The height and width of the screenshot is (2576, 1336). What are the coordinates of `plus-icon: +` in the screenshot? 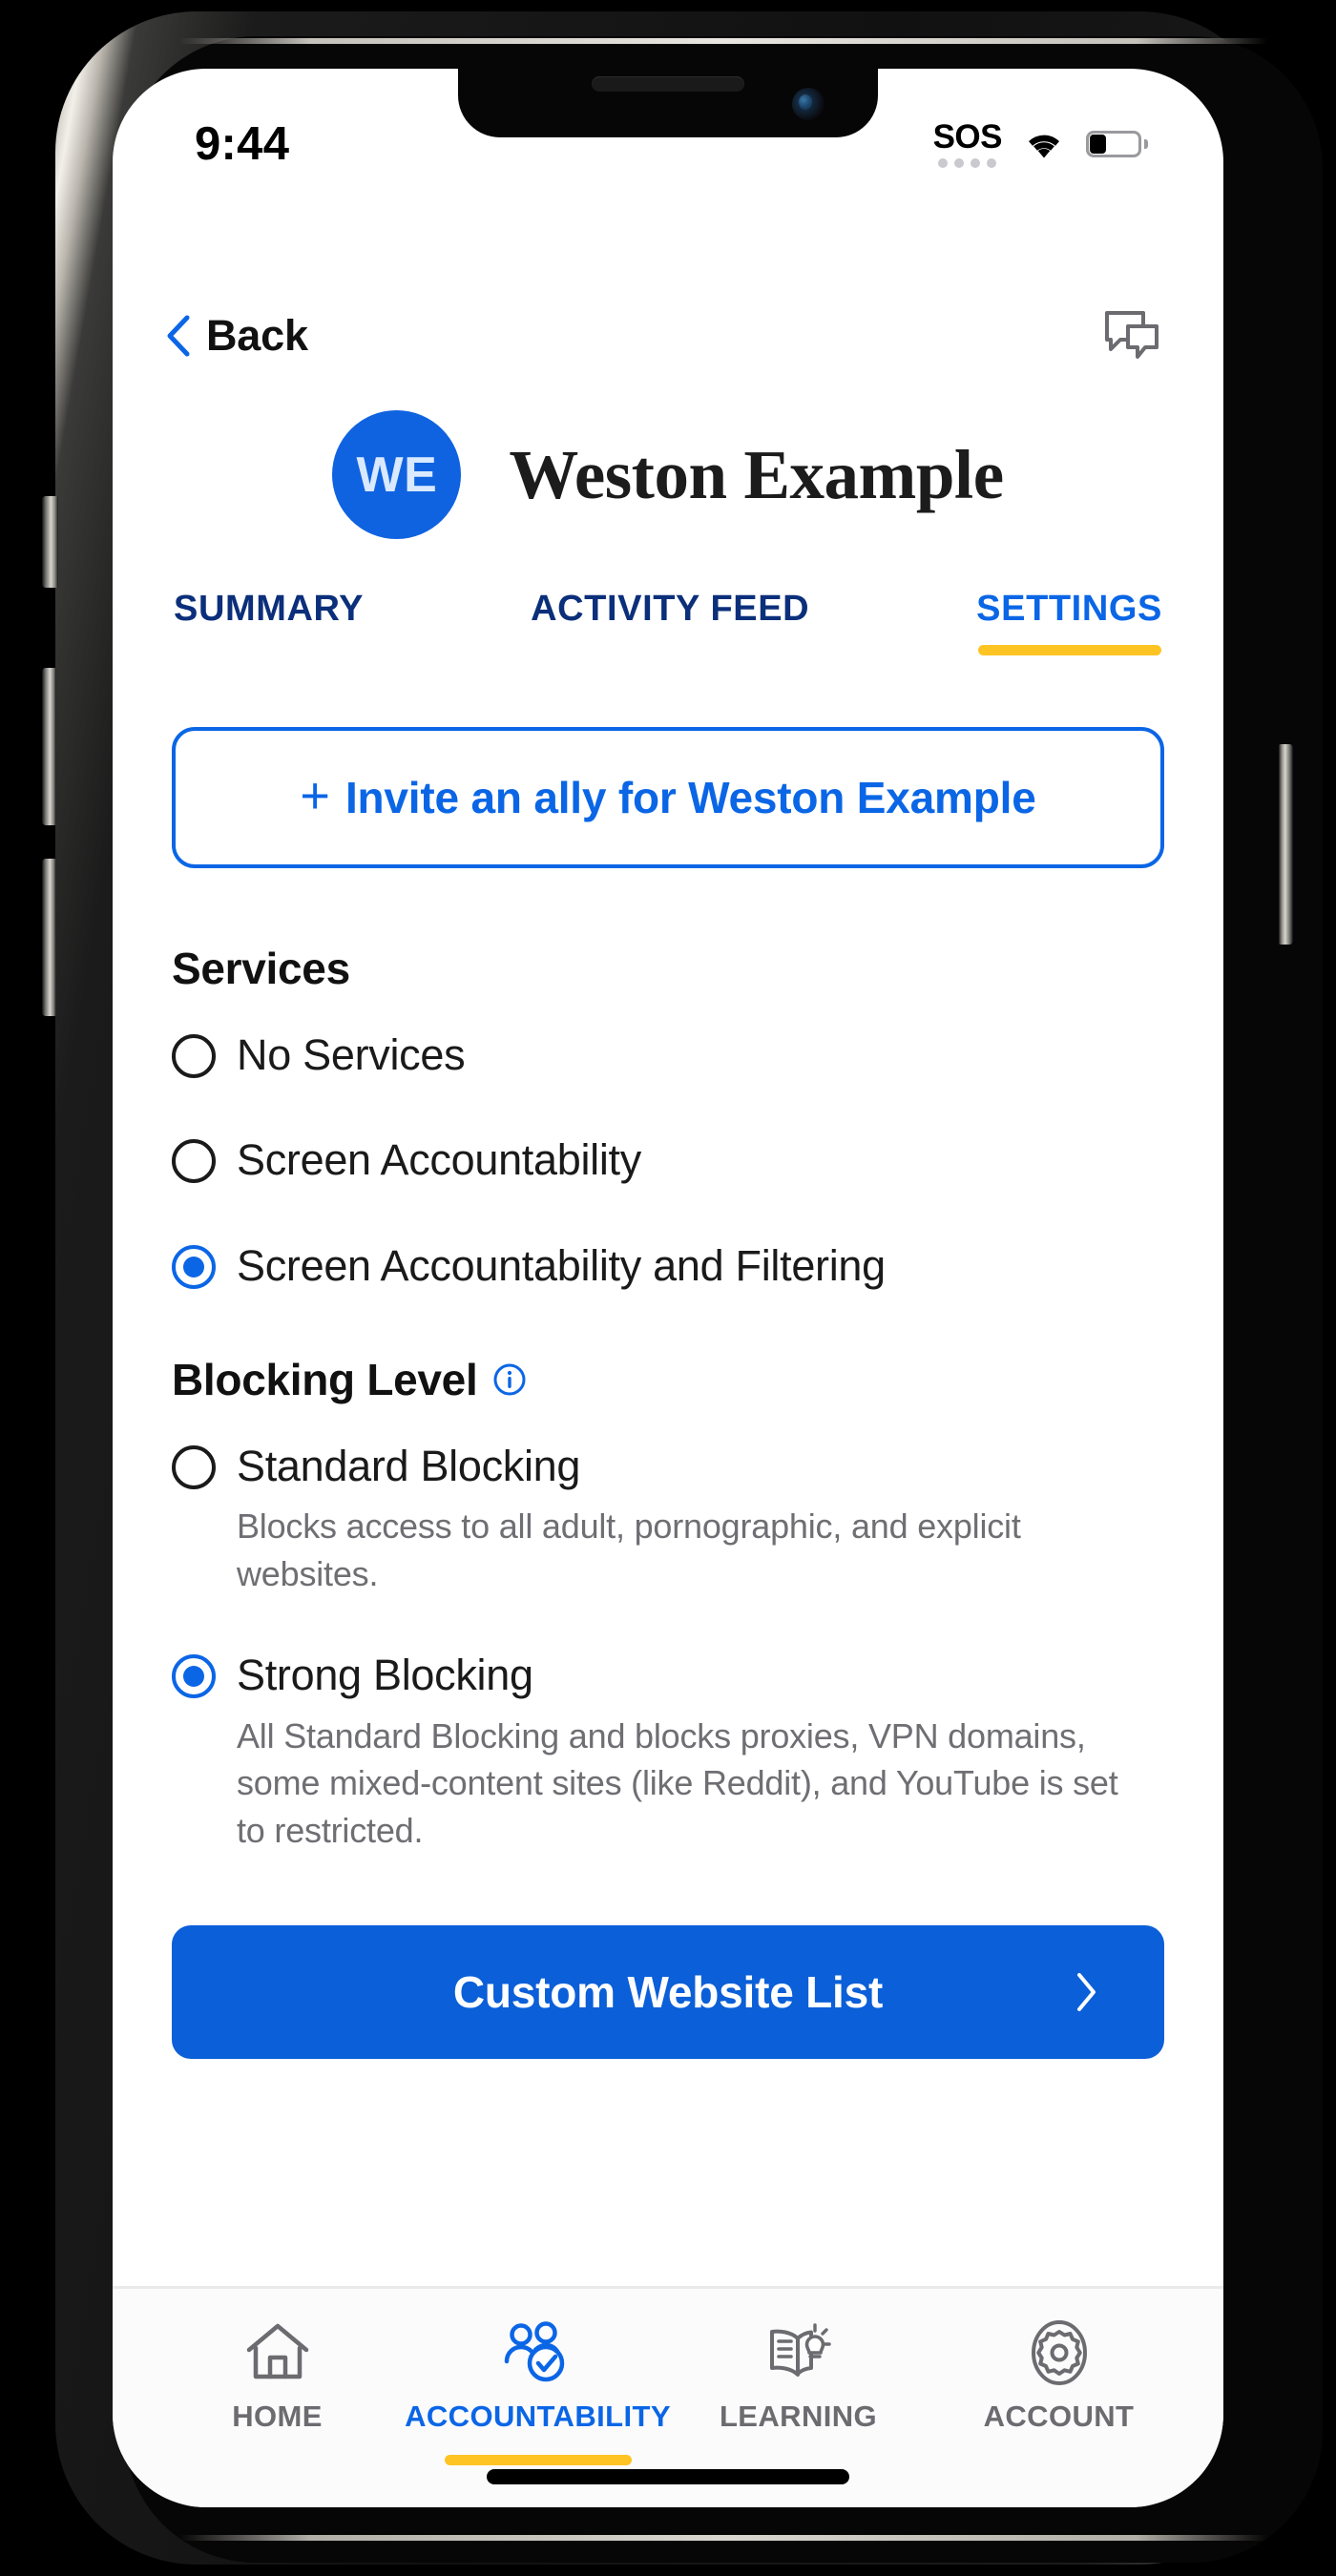 It's located at (315, 795).